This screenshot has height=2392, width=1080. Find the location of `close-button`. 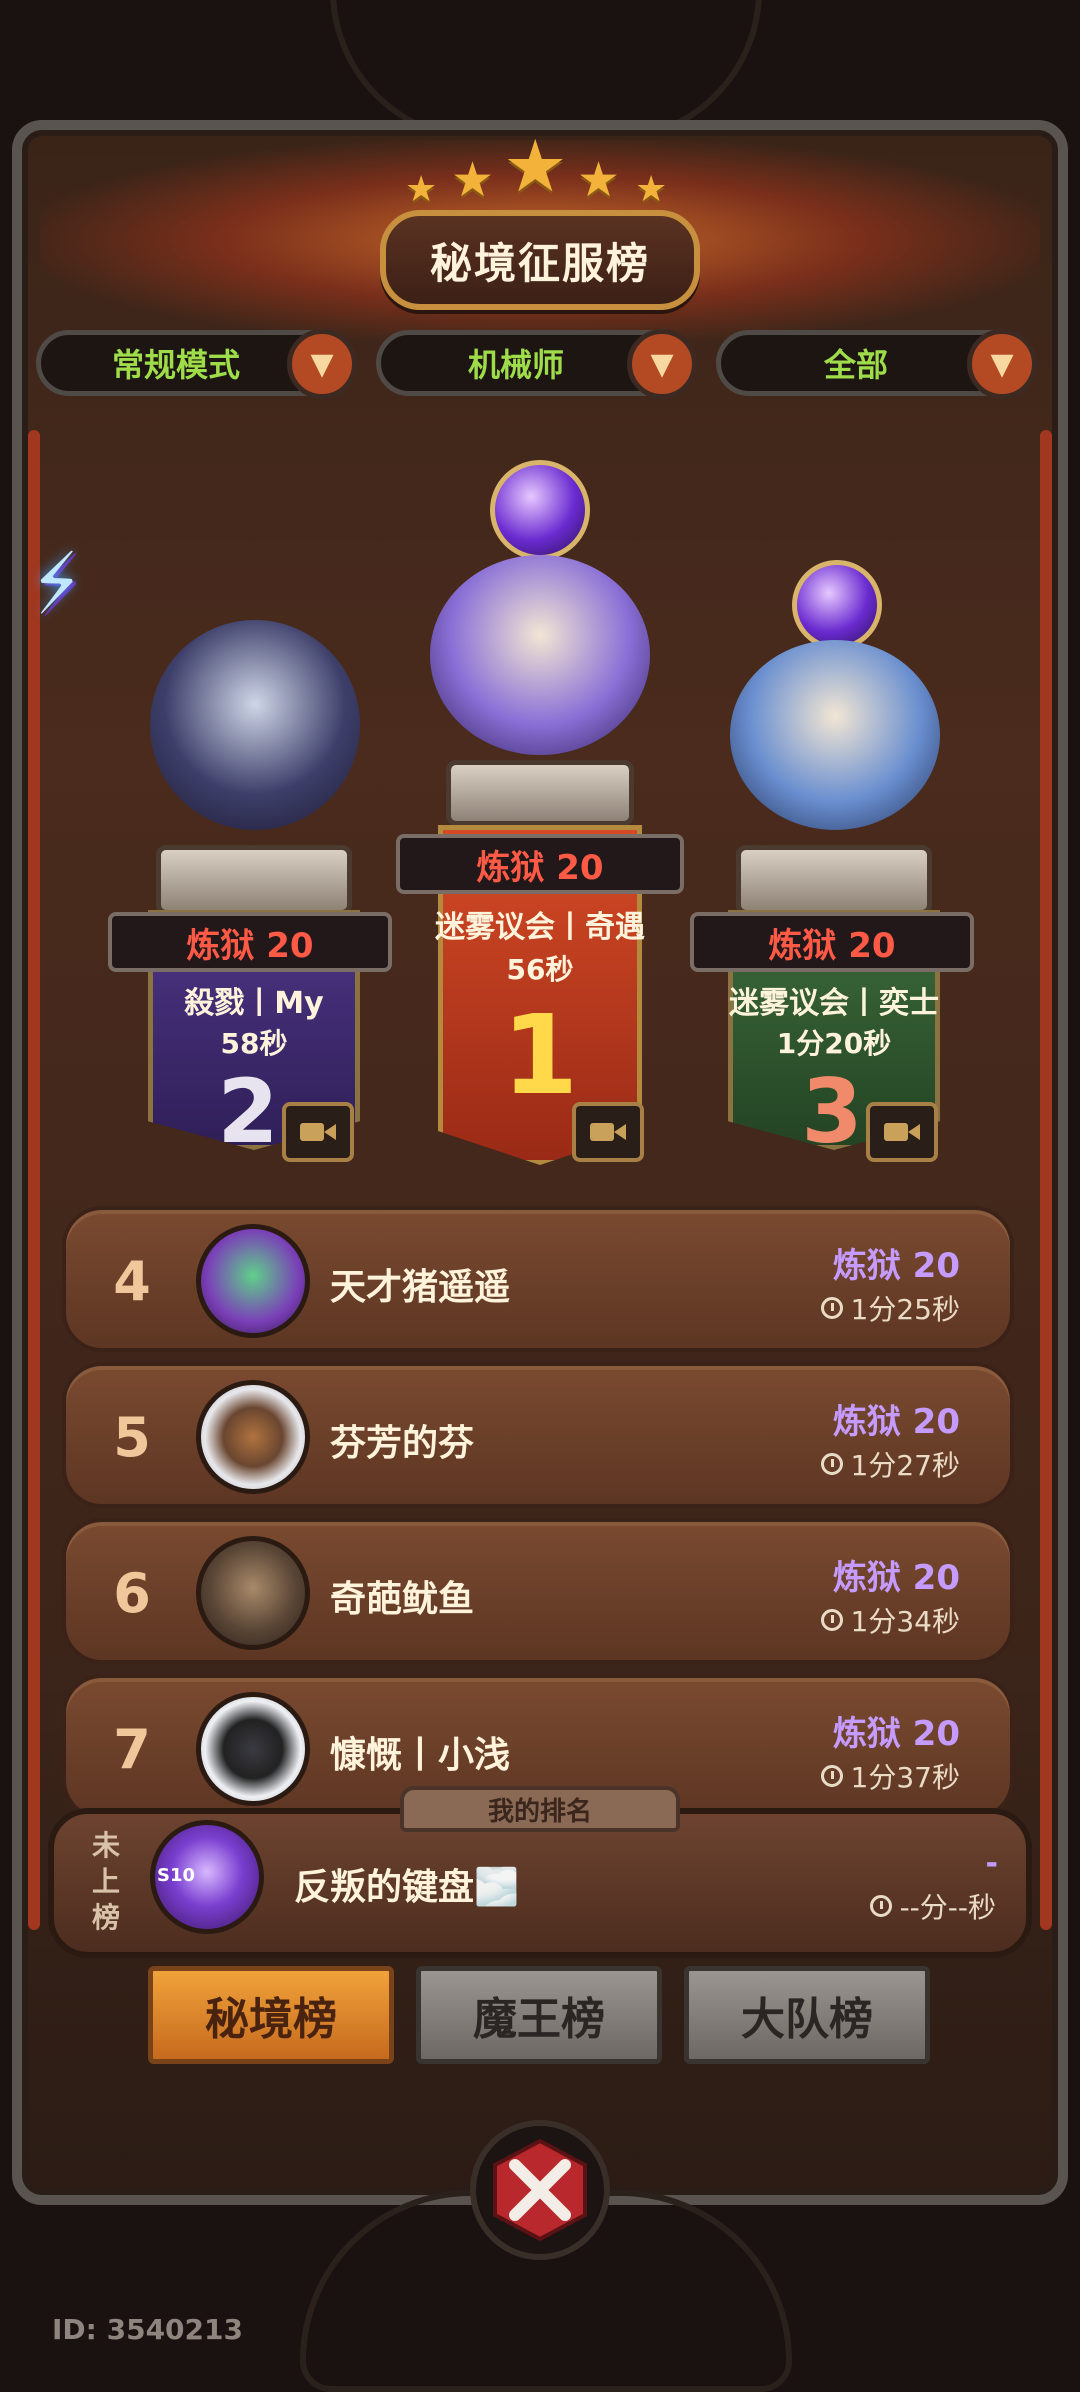

close-button is located at coordinates (540, 2190).